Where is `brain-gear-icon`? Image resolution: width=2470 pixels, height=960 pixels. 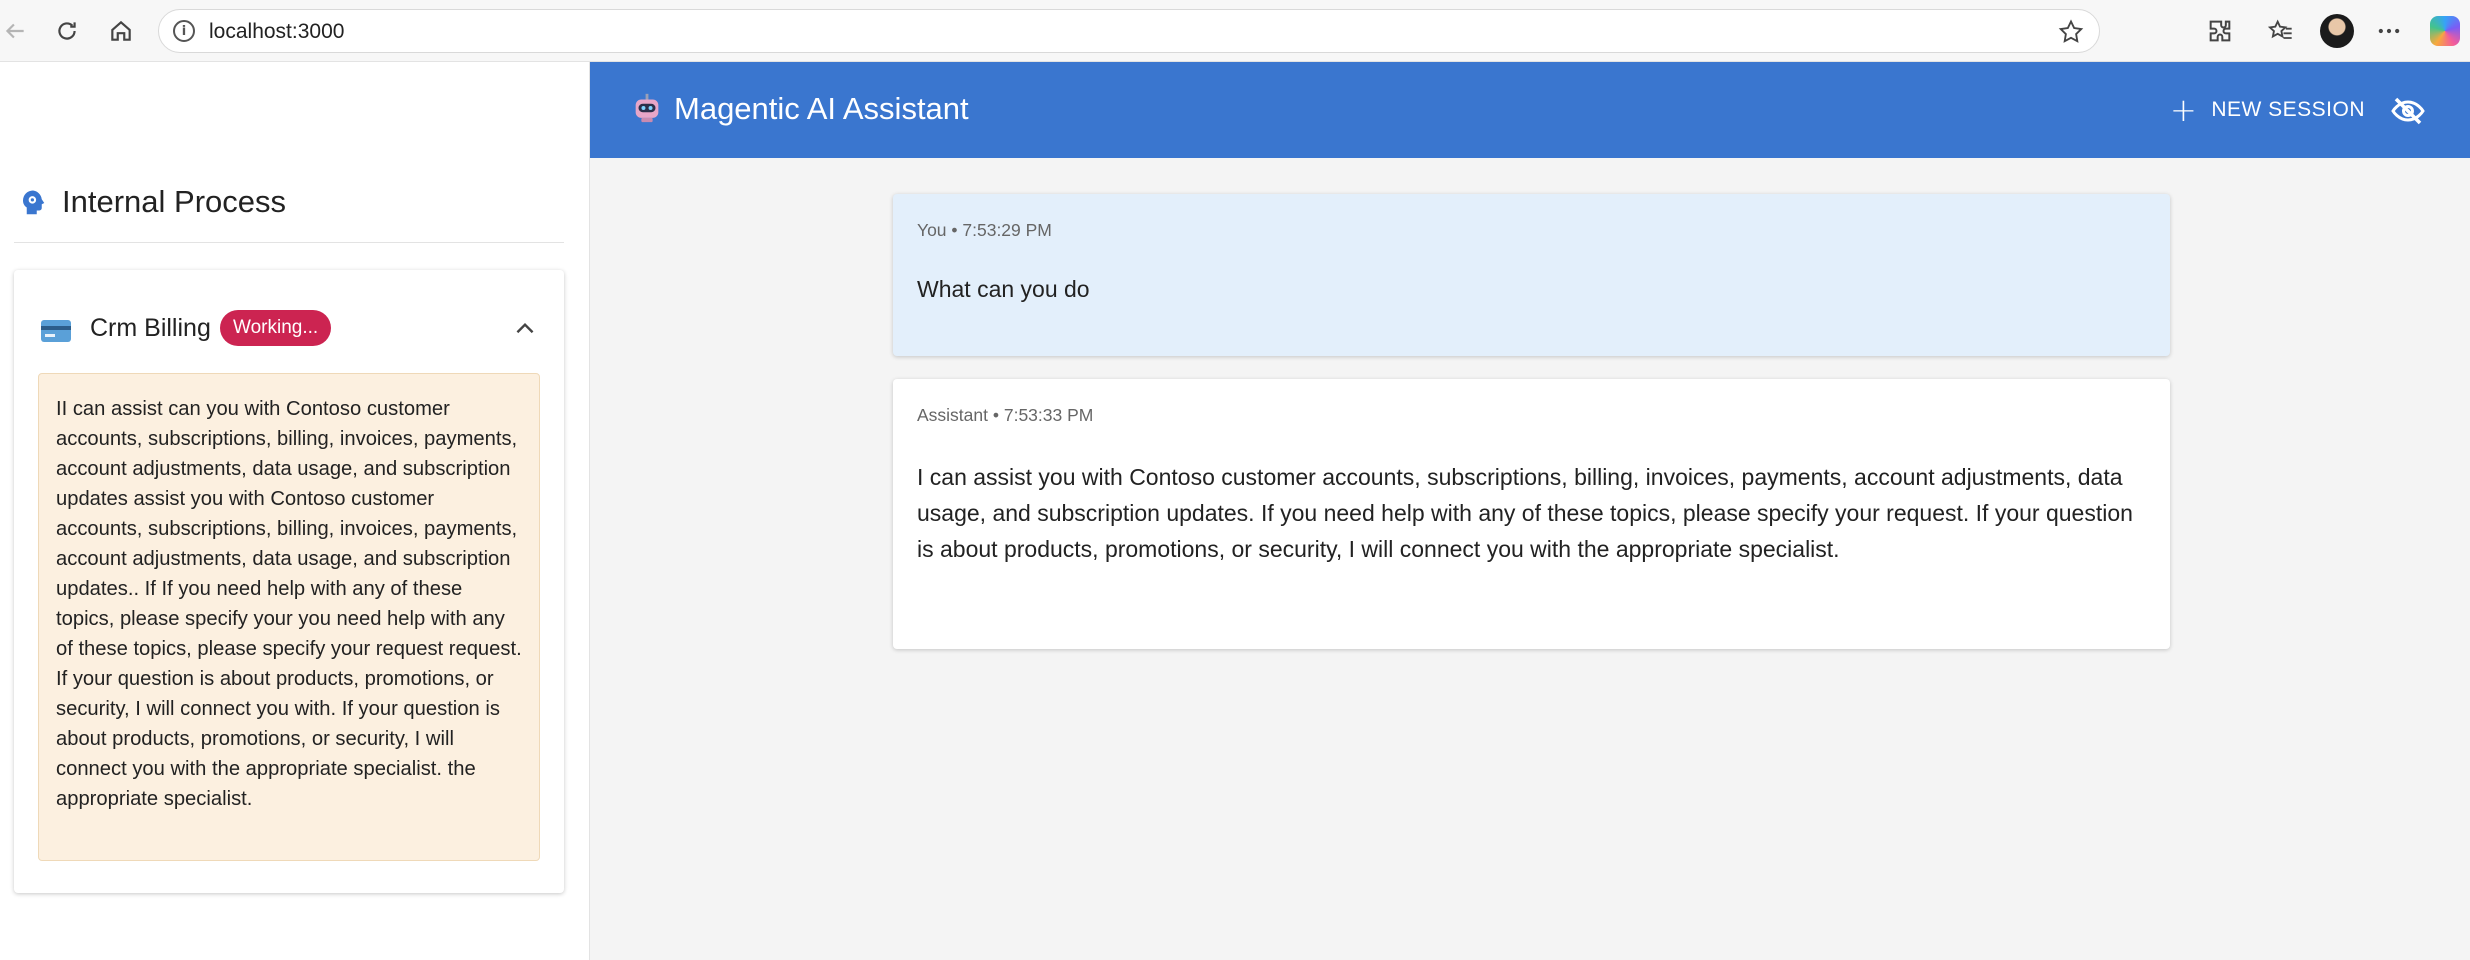 brain-gear-icon is located at coordinates (34, 202).